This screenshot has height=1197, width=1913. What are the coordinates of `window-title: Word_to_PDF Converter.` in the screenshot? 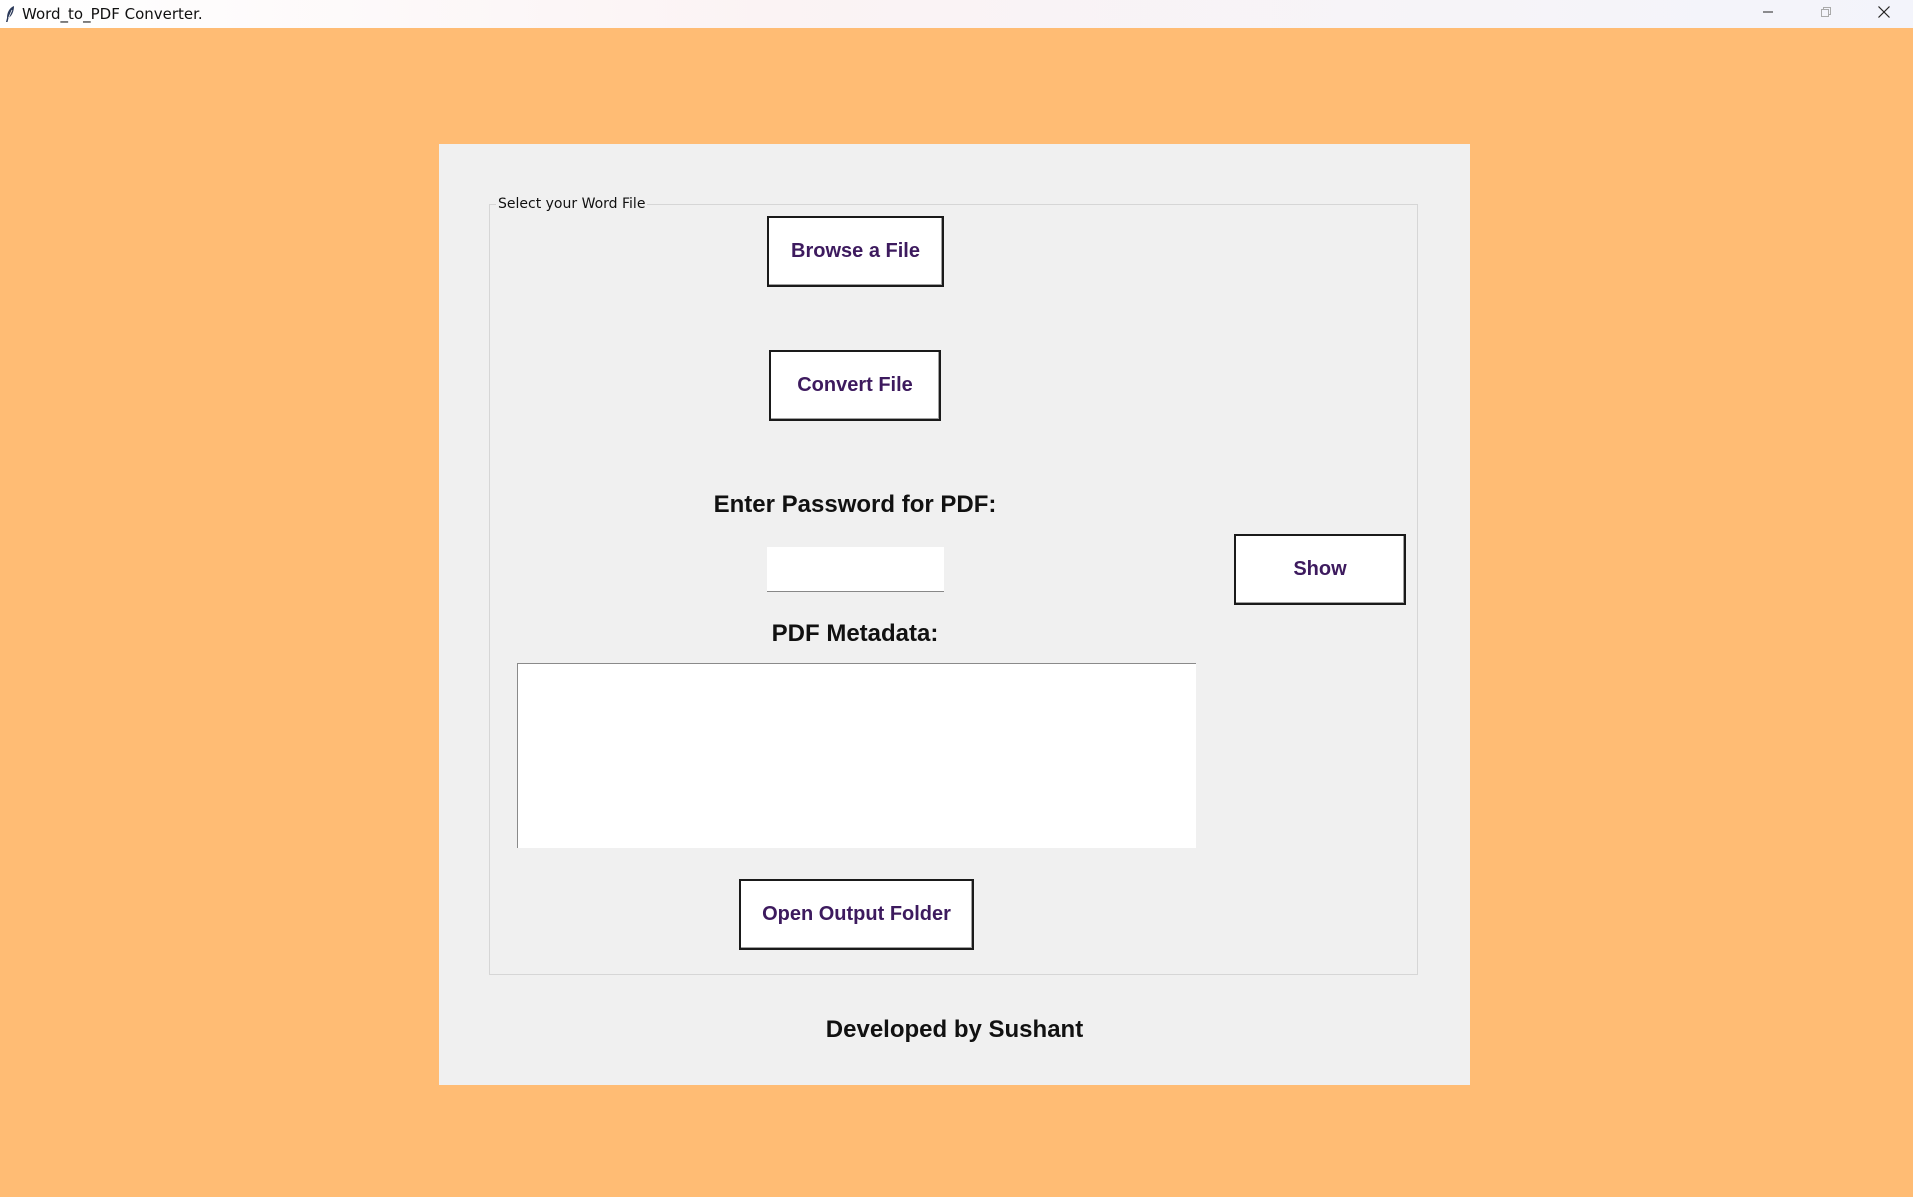 It's located at (112, 14).